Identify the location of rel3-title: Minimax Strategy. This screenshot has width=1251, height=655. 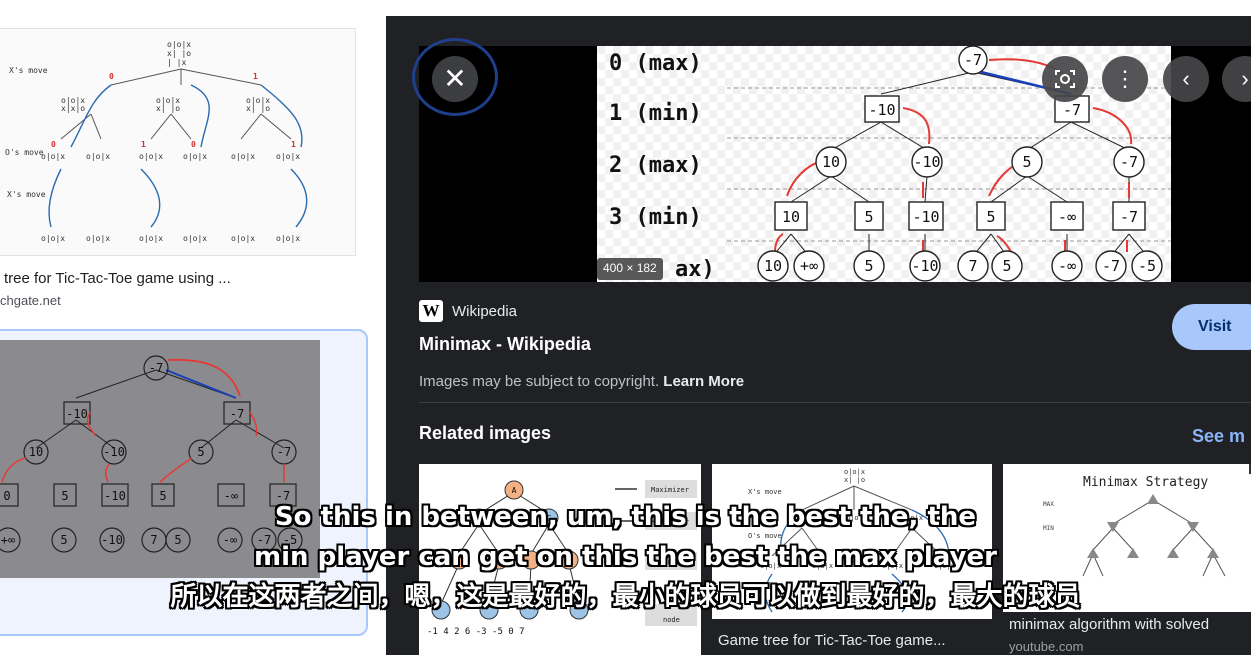
(1145, 482).